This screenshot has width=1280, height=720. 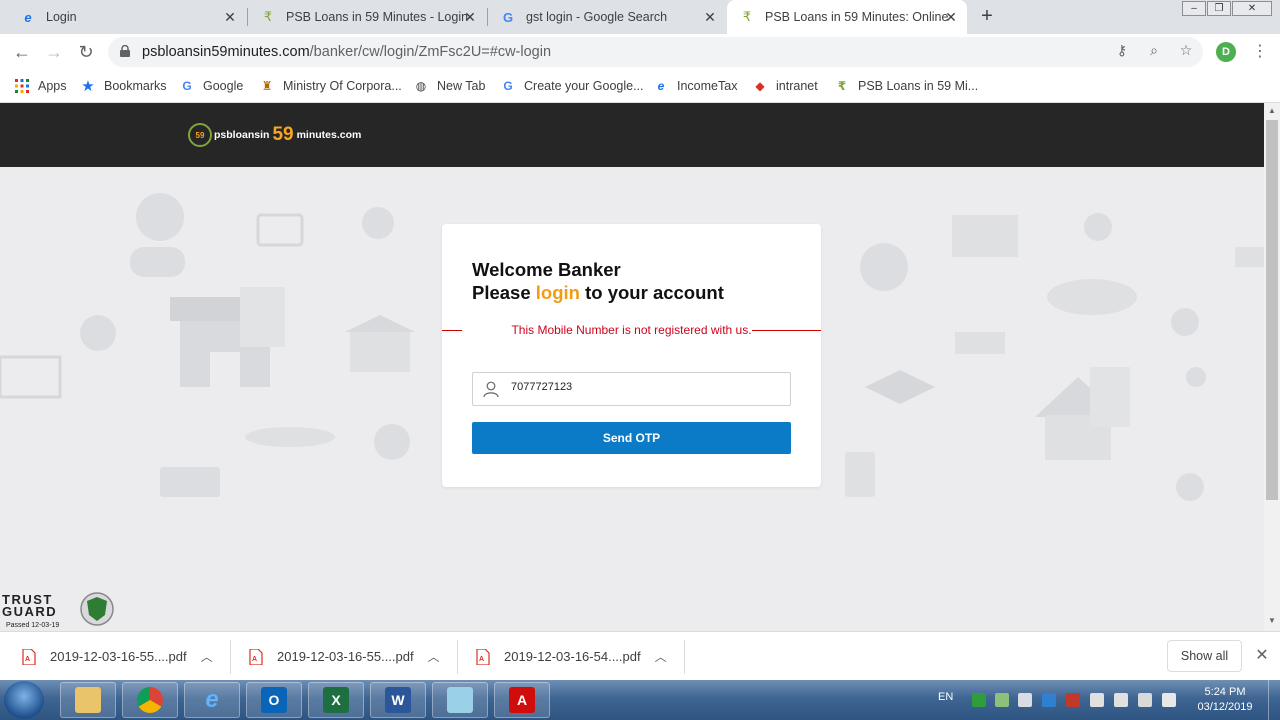 What do you see at coordinates (86, 52) in the screenshot?
I see `reload-button: ↻` at bounding box center [86, 52].